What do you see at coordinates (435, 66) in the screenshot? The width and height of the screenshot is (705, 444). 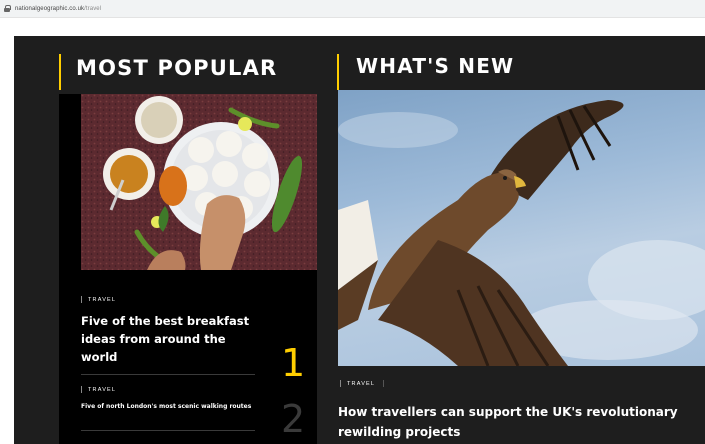 I see `whats-new-heading: WHAT'S NEW` at bounding box center [435, 66].